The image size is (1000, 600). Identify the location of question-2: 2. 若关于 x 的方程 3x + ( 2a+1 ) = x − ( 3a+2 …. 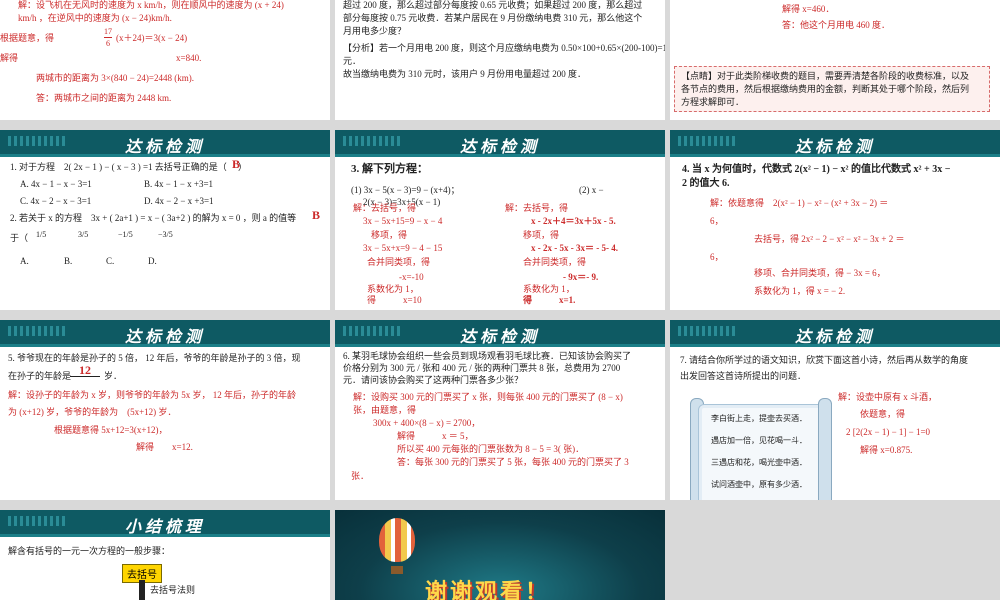
(153, 218).